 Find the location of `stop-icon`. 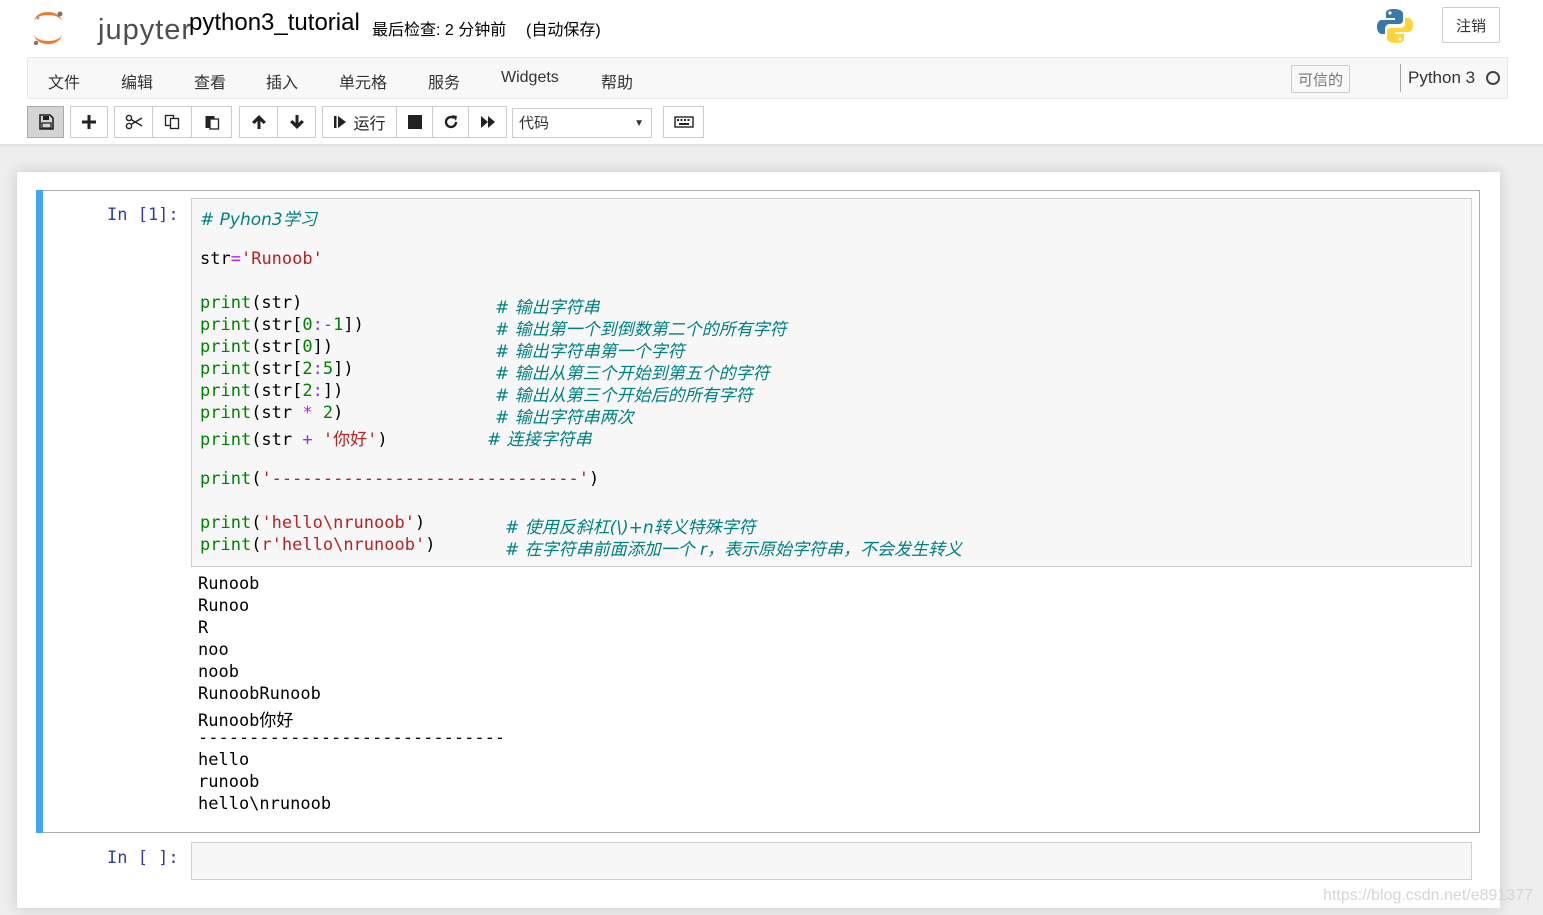

stop-icon is located at coordinates (414, 122).